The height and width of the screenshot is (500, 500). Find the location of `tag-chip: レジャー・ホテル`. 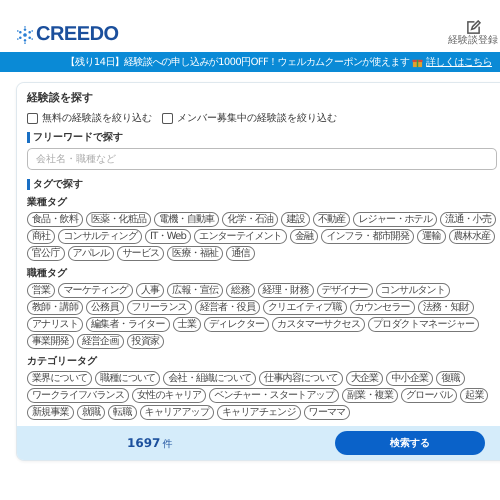

tag-chip: レジャー・ホテル is located at coordinates (395, 219).